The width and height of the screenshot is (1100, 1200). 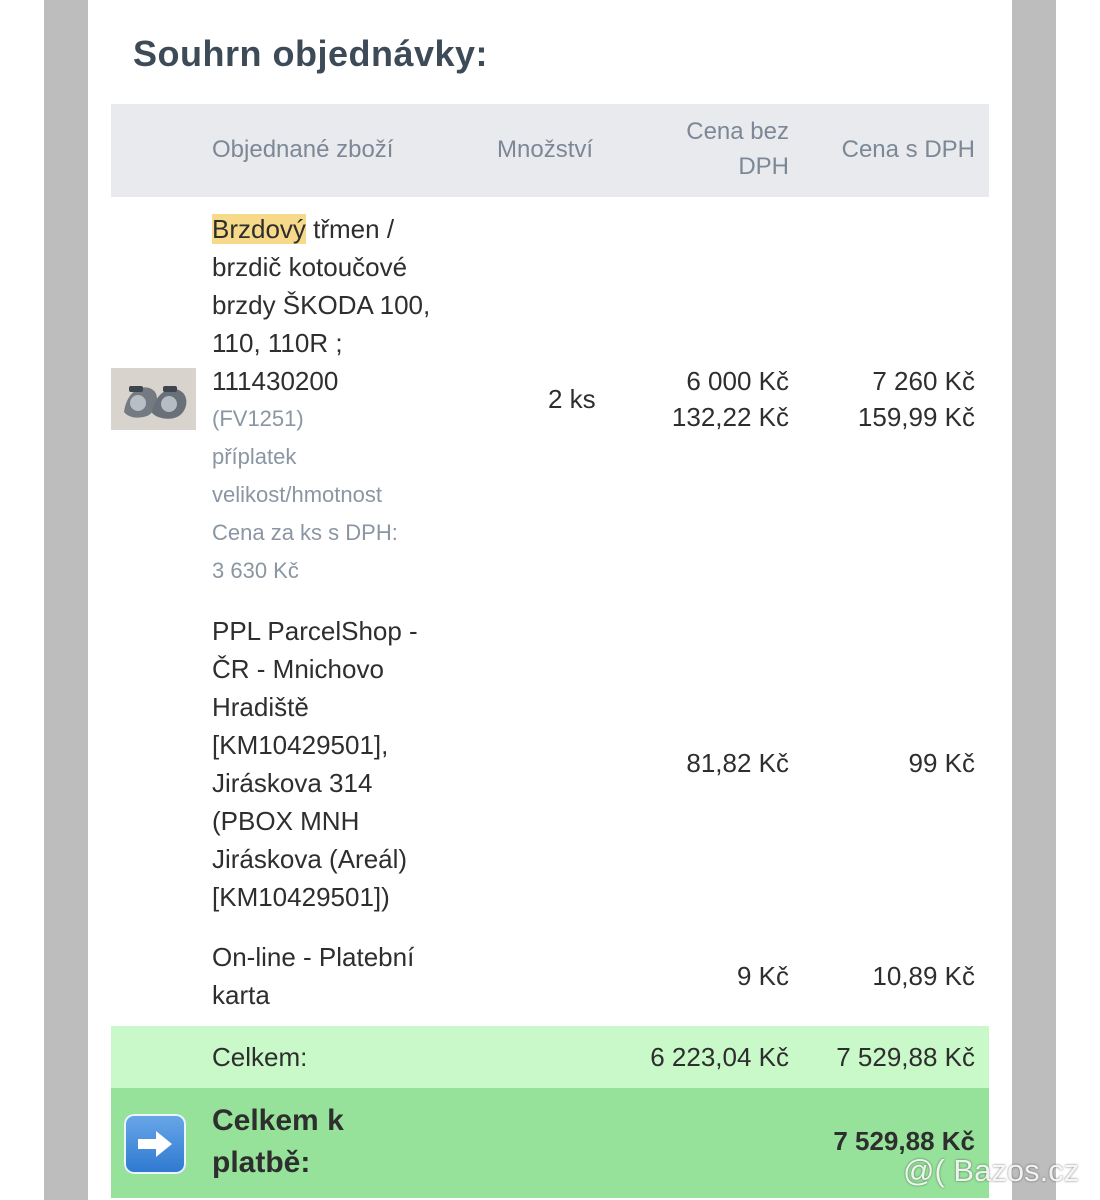 What do you see at coordinates (292, 783) in the screenshot?
I see `shipping-line-5: Jiráskova 314` at bounding box center [292, 783].